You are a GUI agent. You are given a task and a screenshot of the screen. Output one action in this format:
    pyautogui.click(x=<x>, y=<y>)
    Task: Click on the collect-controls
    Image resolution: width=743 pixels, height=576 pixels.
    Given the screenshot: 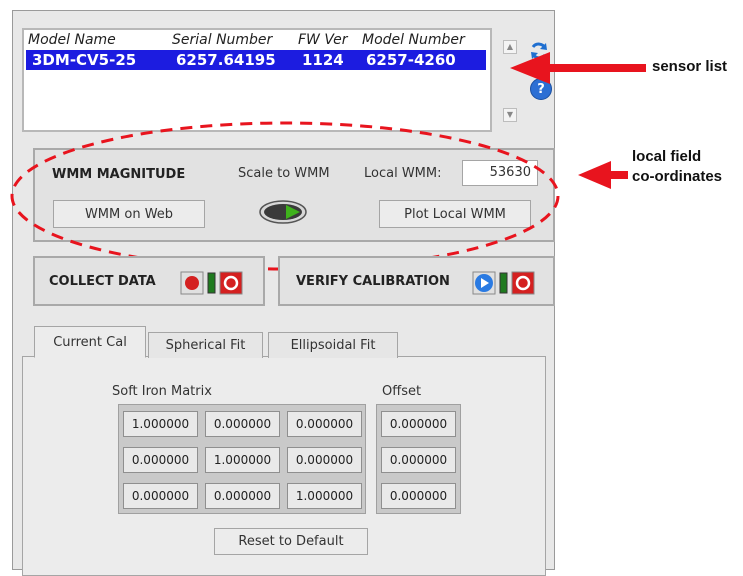 What is the action you would take?
    pyautogui.click(x=216, y=285)
    